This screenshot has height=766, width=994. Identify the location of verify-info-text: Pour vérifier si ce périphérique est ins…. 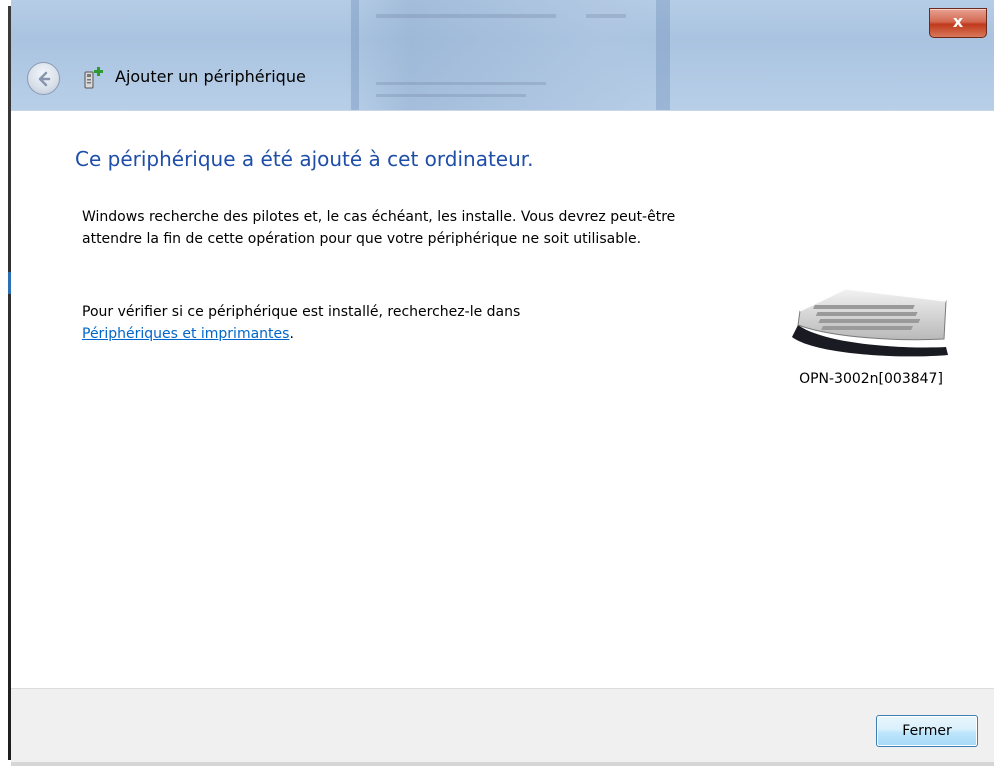
(382, 323).